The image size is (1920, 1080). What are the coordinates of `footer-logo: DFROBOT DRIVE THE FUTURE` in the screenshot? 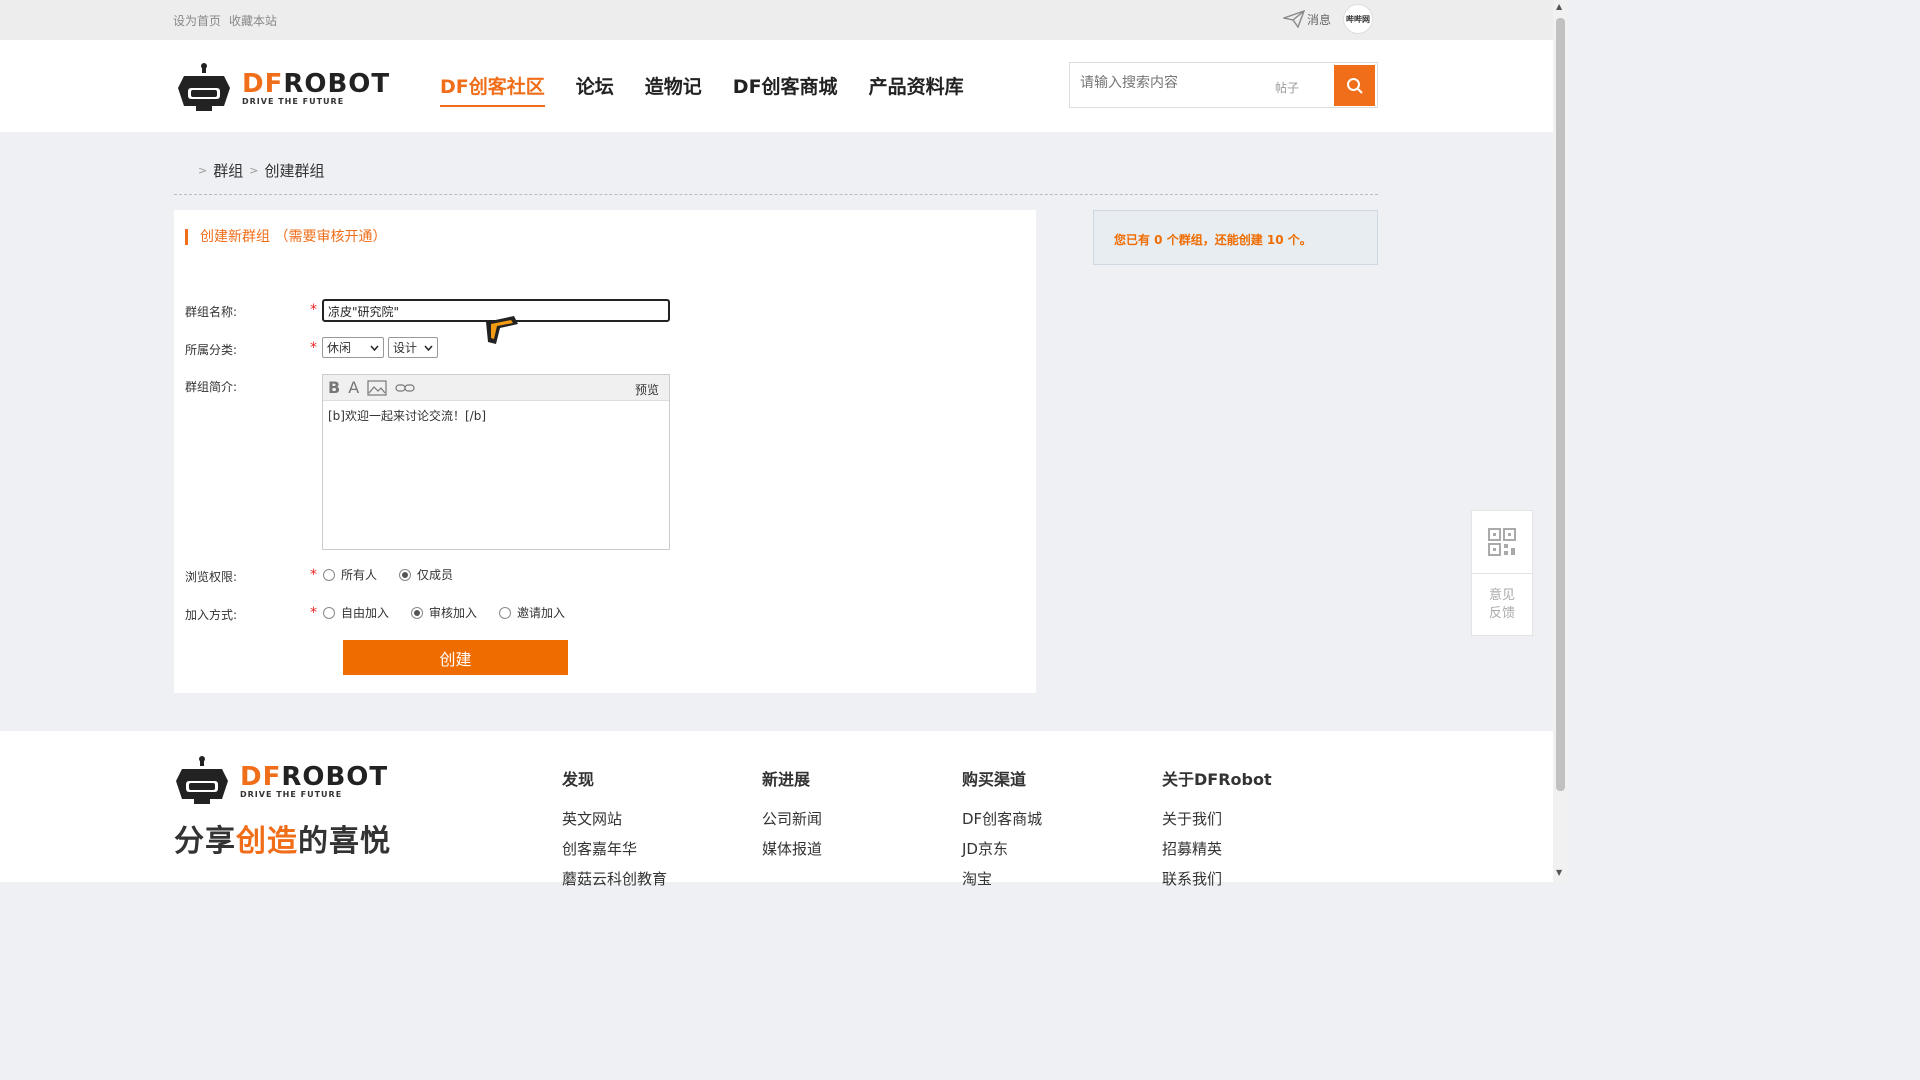 It's located at (281, 781).